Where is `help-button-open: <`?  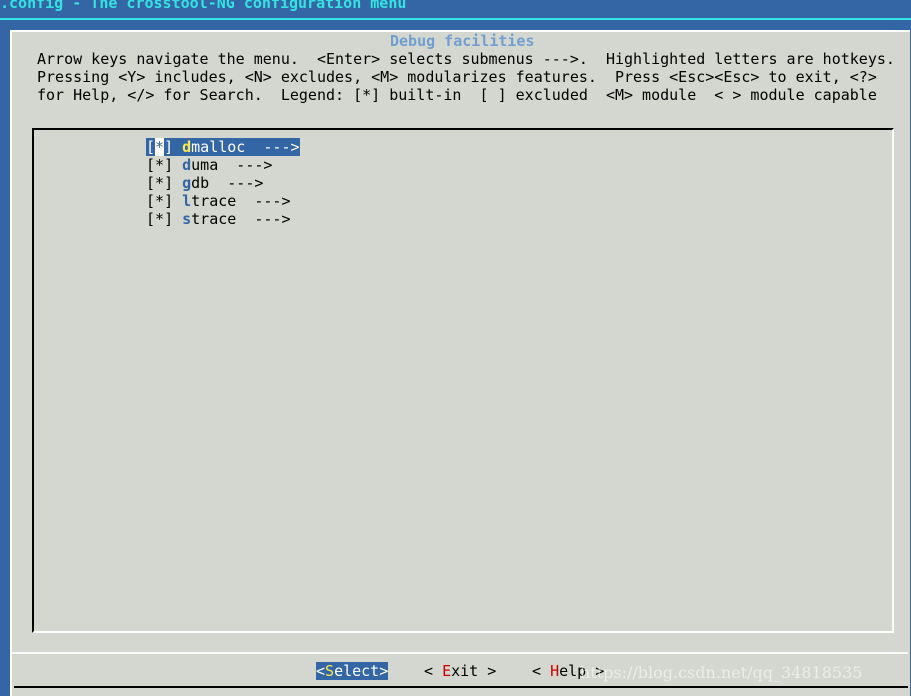
help-button-open: < is located at coordinates (541, 671).